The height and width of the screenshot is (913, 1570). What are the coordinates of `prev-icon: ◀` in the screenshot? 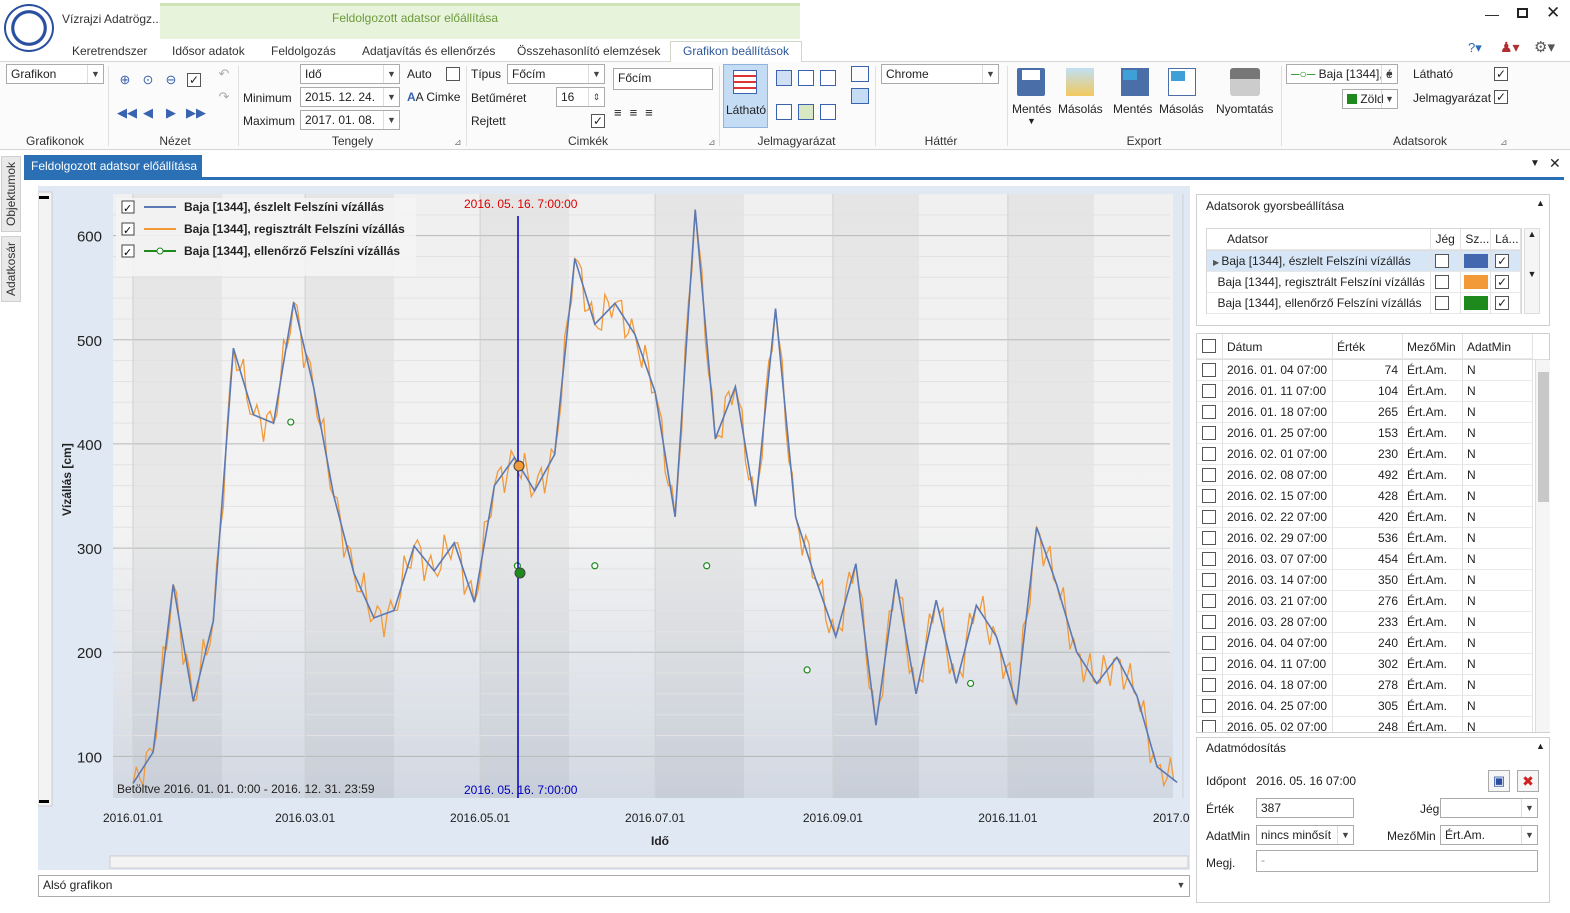 It's located at (148, 113).